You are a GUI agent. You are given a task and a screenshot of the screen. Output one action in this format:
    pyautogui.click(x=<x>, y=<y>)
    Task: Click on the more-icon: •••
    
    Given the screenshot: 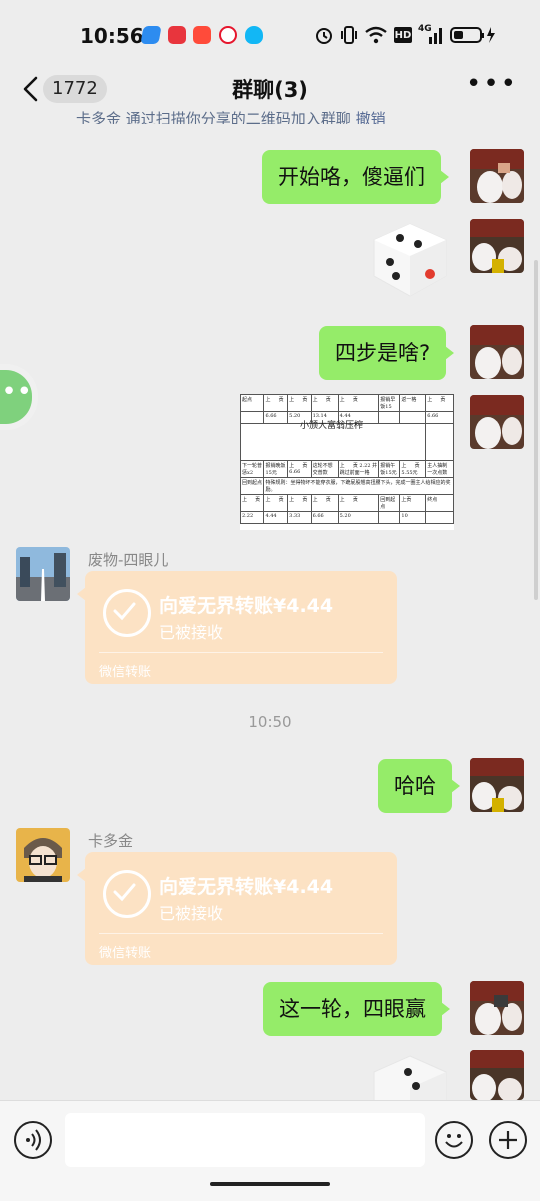 What is the action you would take?
    pyautogui.click(x=492, y=84)
    